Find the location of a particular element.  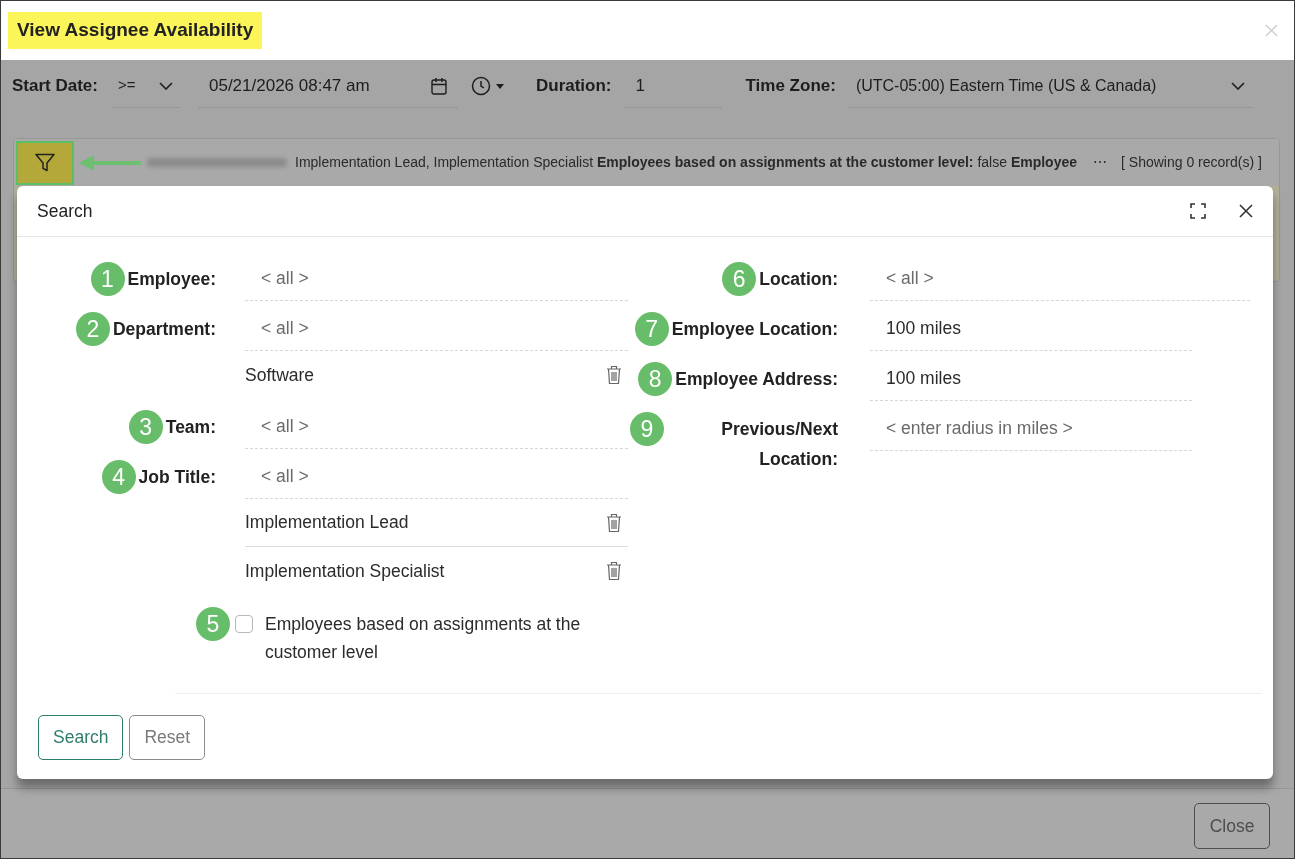

fullscreen-icon is located at coordinates (1198, 211).